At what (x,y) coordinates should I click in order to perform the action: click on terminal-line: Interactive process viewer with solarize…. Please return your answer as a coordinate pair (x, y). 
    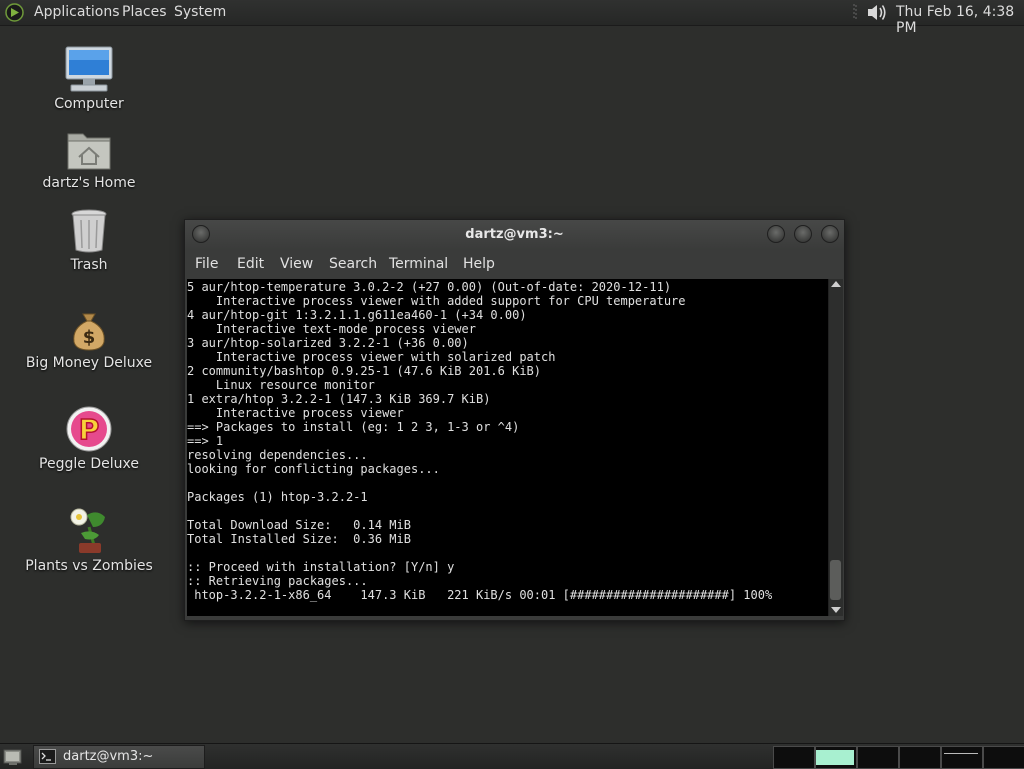
    Looking at the image, I should click on (371, 357).